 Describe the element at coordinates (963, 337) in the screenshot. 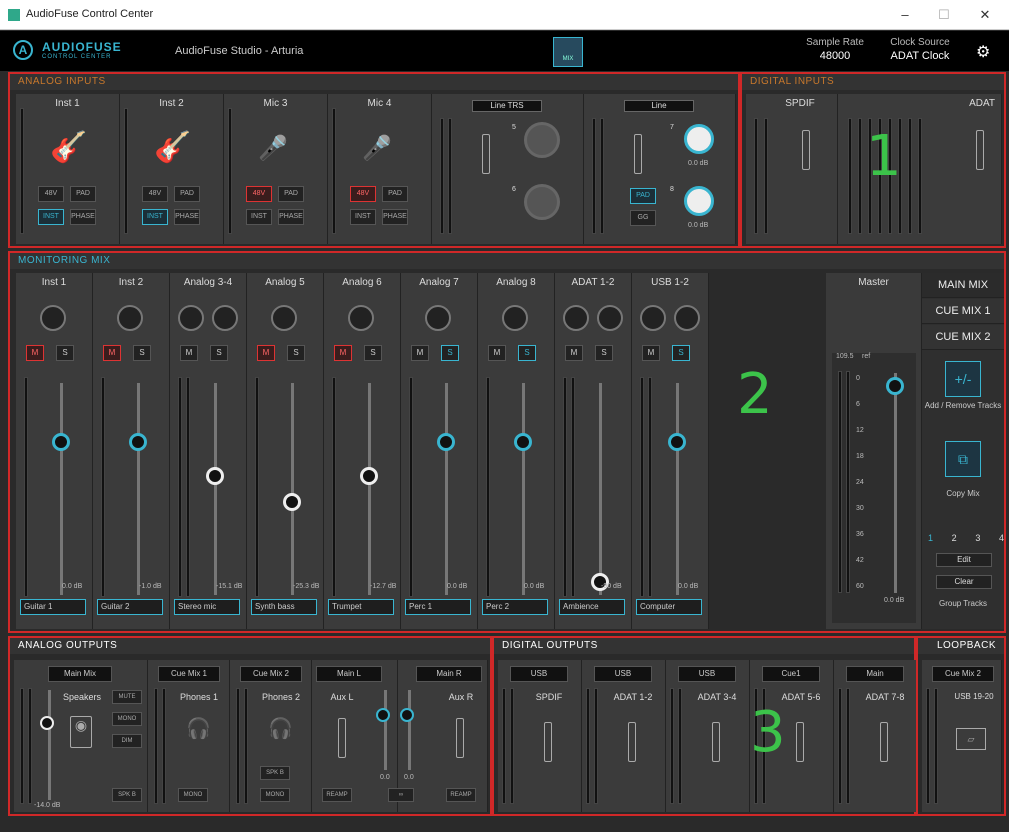

I see `cue-mix-2-tab: CUE MIX 2` at that location.